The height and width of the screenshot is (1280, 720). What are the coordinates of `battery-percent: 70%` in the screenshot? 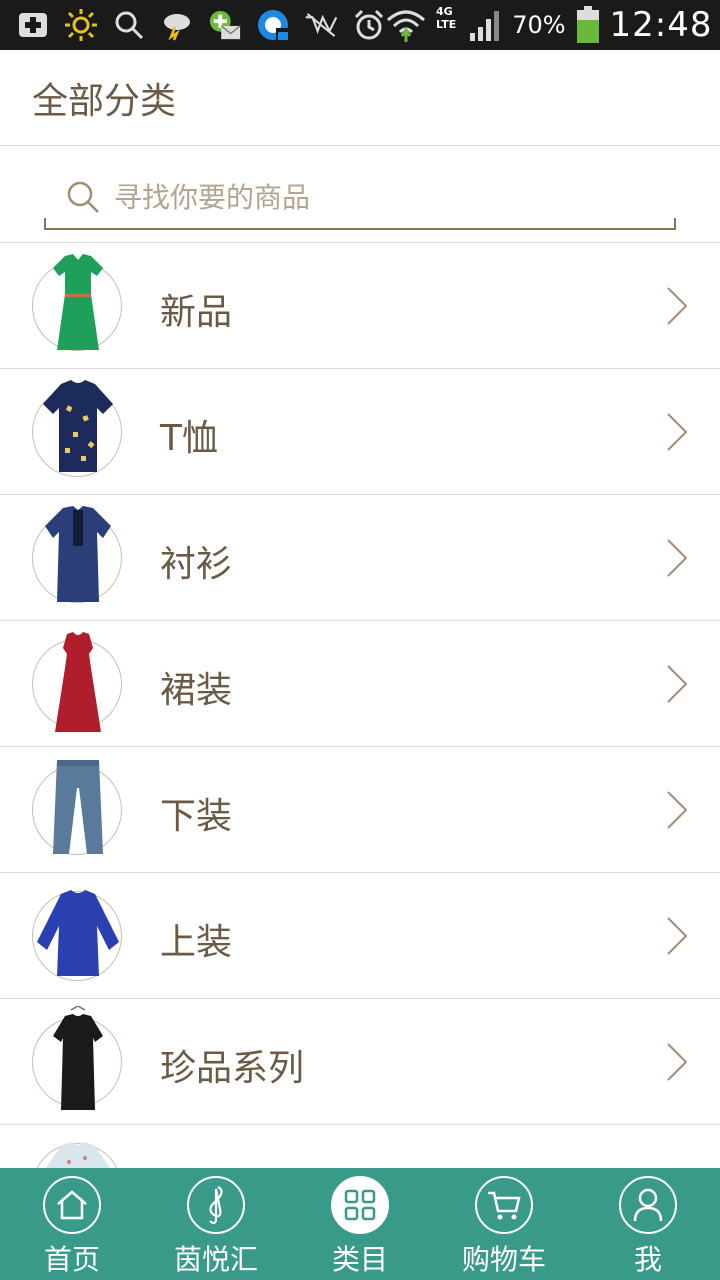 It's located at (539, 25).